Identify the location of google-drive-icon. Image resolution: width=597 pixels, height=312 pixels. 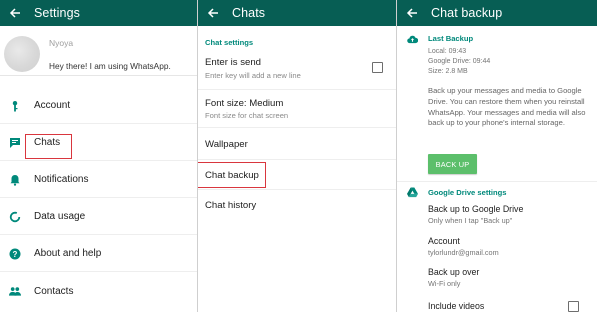
(412, 192).